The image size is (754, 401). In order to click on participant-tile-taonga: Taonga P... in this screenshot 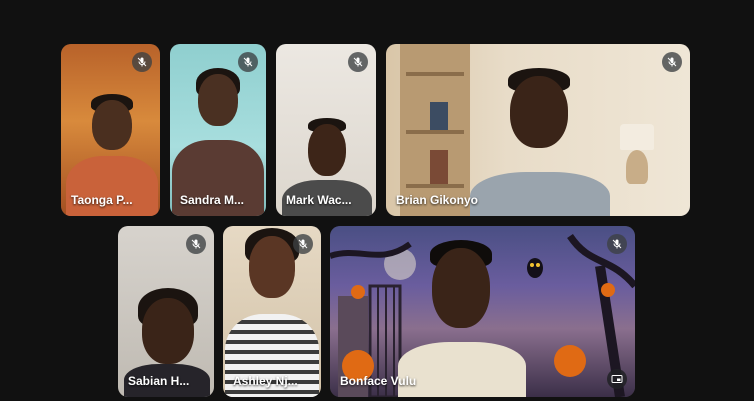, I will do `click(110, 130)`.